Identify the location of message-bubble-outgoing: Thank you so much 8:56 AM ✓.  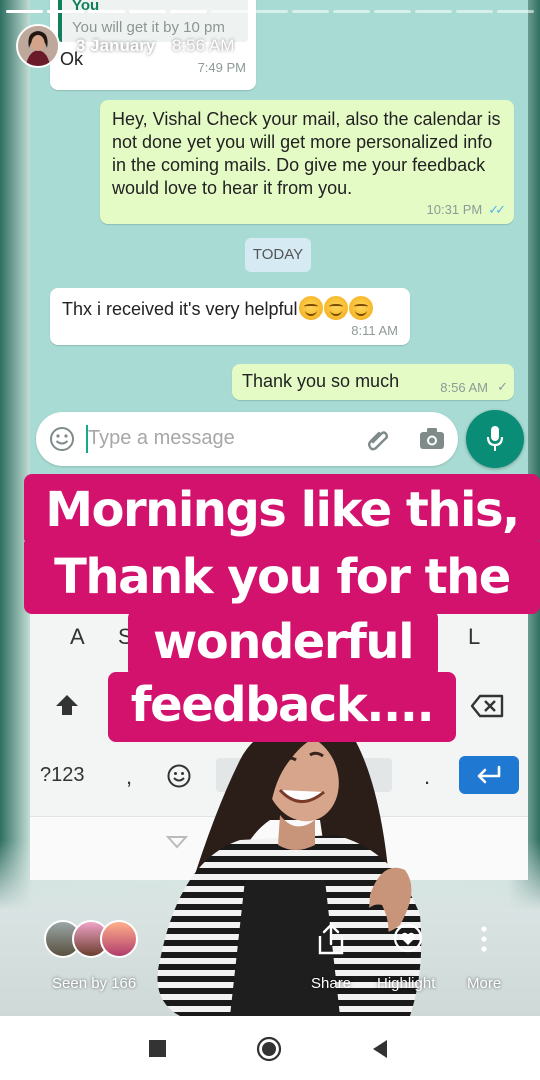
(373, 382).